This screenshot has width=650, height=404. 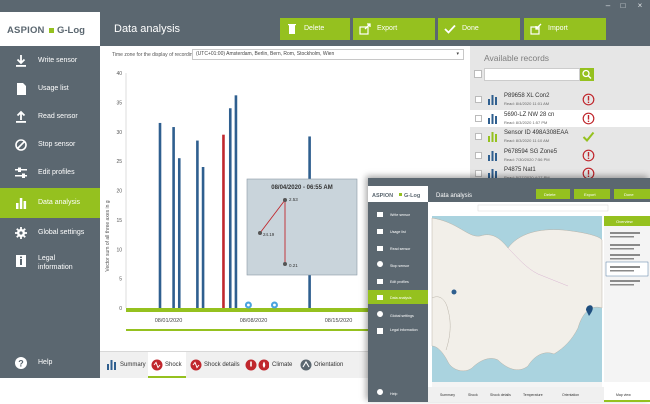 I want to click on sidebar-item-global-settings: Global settings, so click(x=50, y=233).